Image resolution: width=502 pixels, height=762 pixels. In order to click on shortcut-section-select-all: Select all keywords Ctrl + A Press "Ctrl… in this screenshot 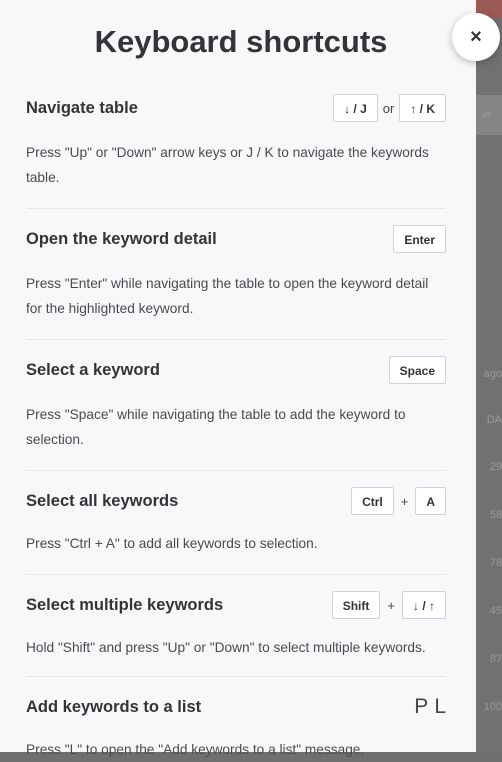, I will do `click(236, 523)`.